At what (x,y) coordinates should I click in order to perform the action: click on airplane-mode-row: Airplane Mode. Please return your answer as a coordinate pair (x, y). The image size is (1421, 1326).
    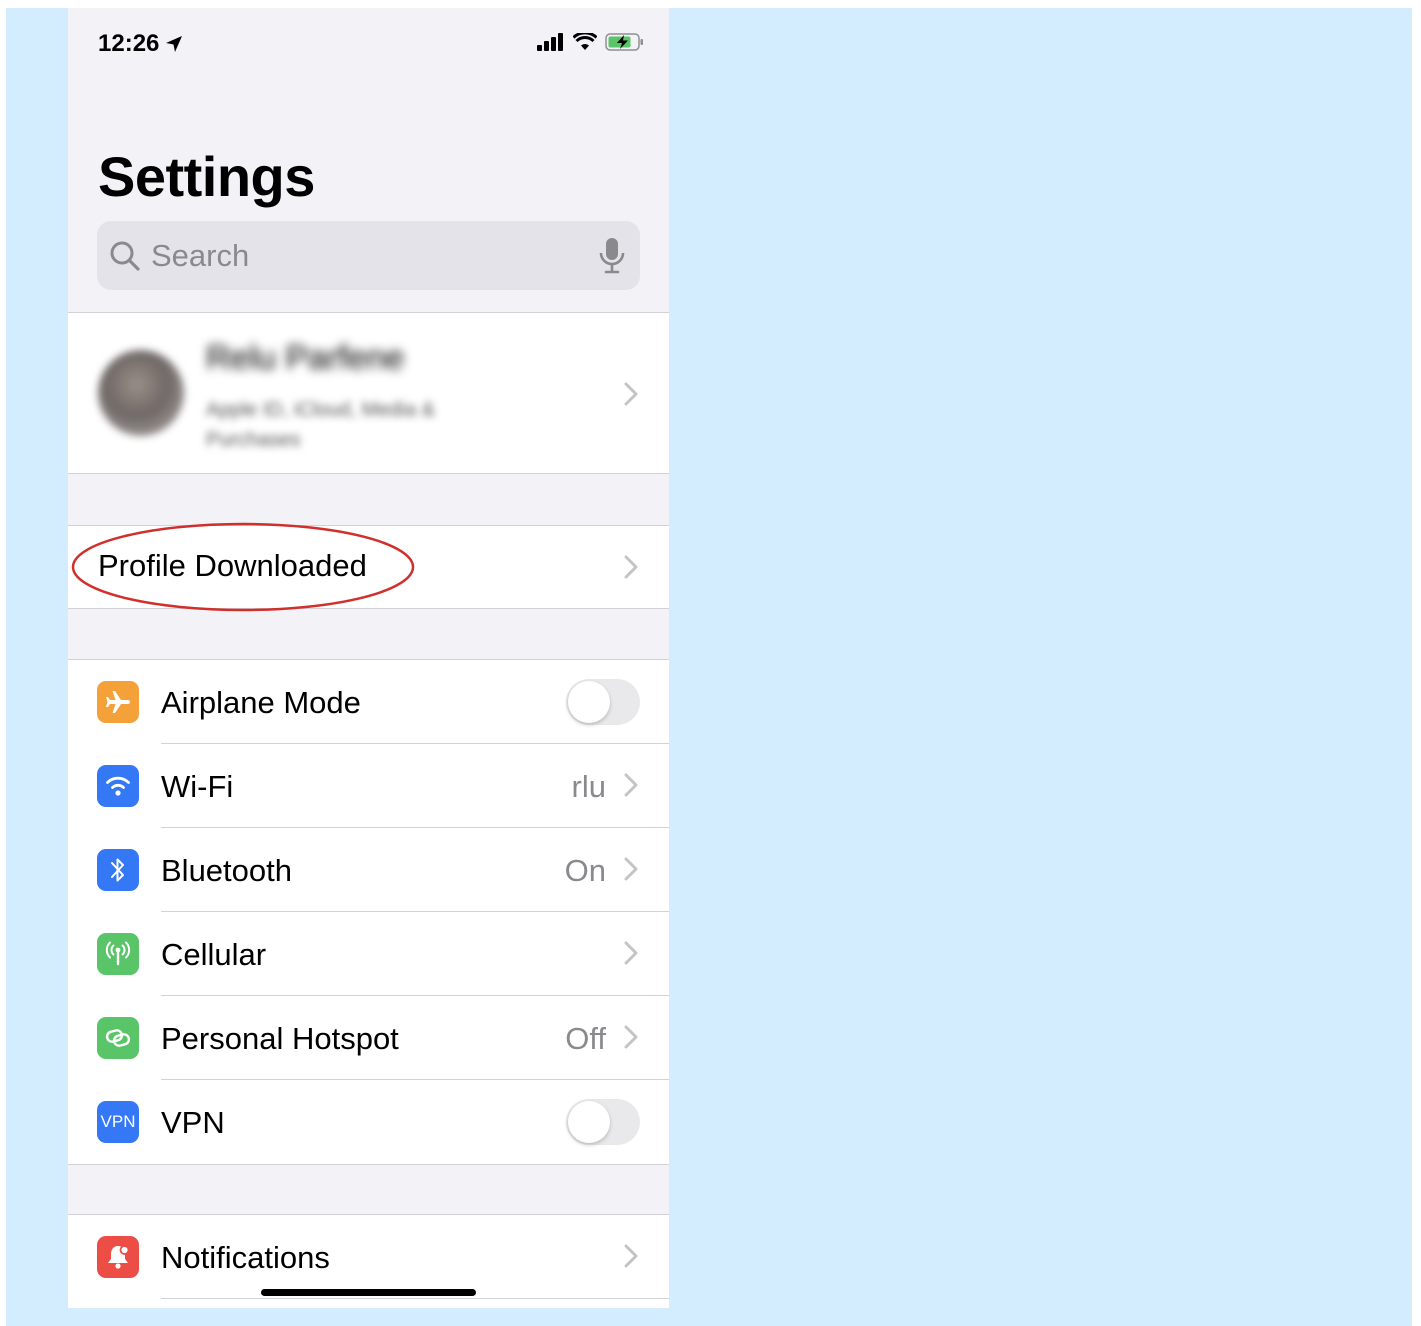
    Looking at the image, I should click on (368, 702).